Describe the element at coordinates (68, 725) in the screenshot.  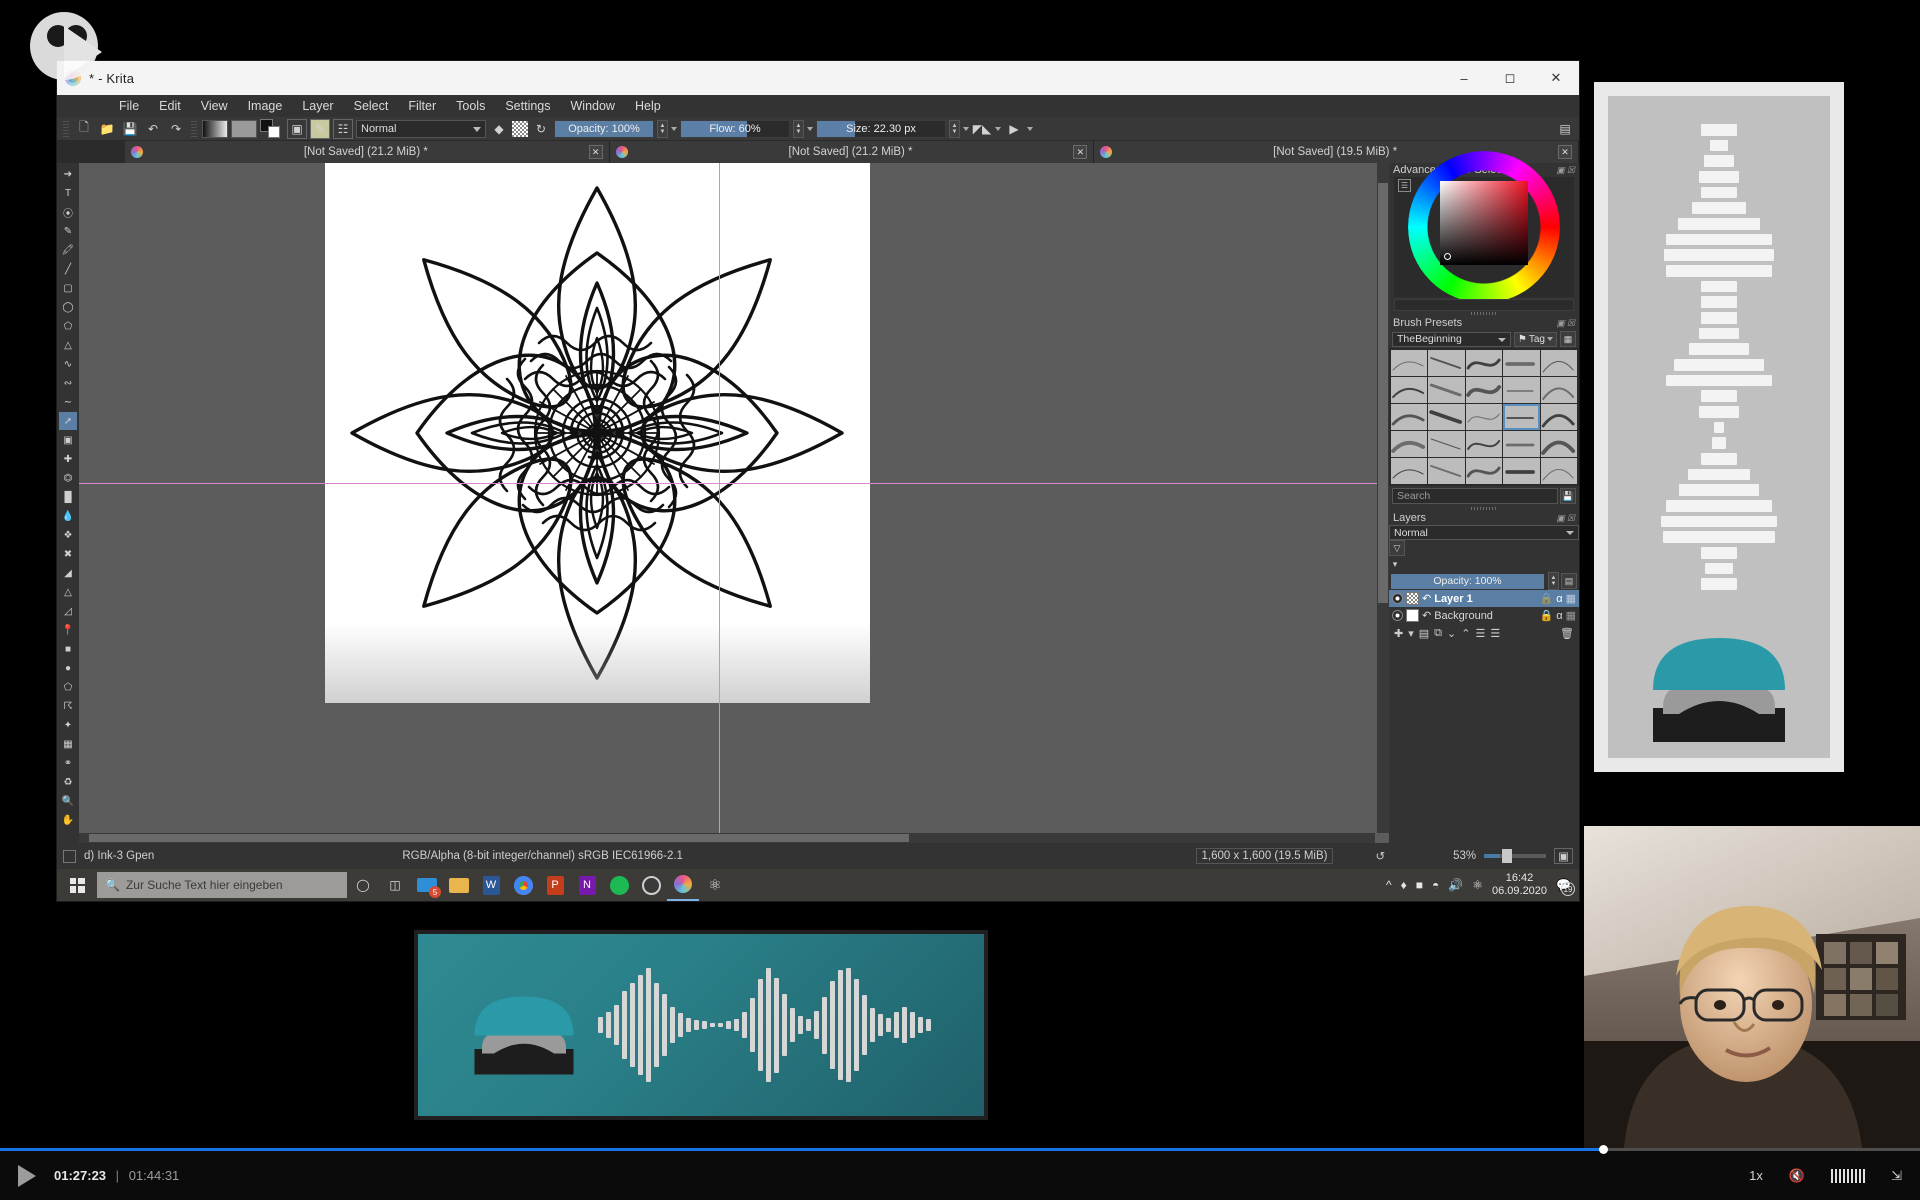
I see `contiguous-selection-tool: ✦` at that location.